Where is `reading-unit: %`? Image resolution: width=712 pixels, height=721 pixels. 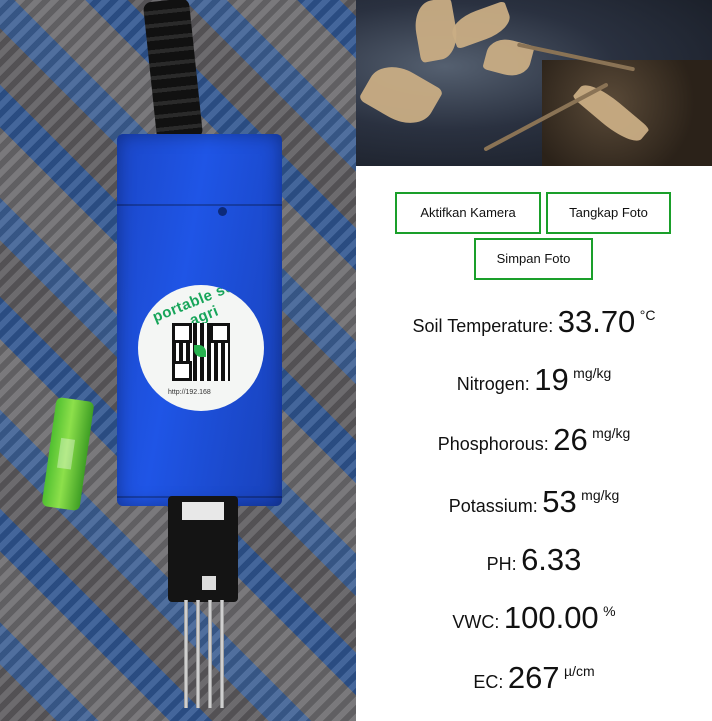 reading-unit: % is located at coordinates (609, 611).